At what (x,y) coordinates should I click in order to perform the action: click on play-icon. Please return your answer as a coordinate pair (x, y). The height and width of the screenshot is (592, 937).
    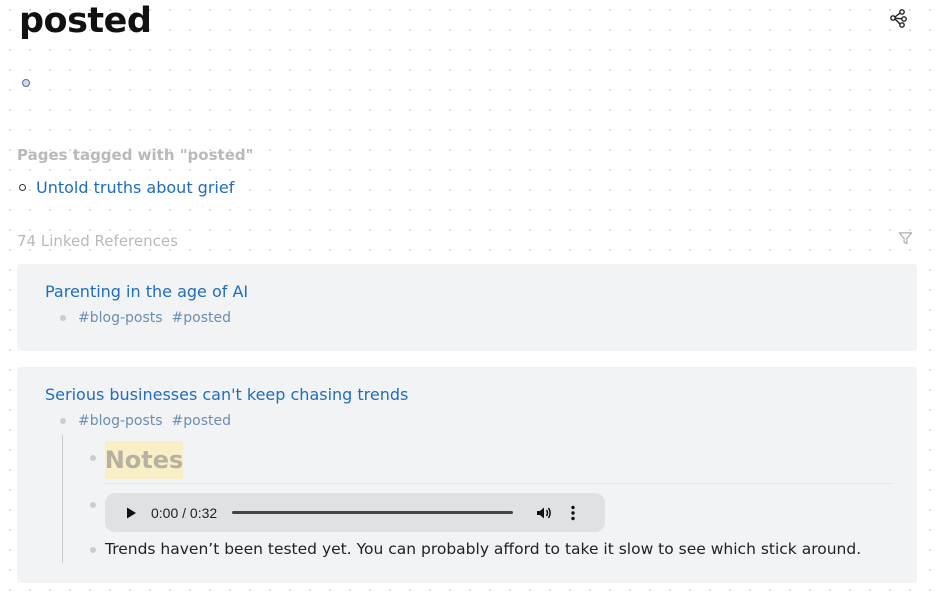
    Looking at the image, I should click on (131, 513).